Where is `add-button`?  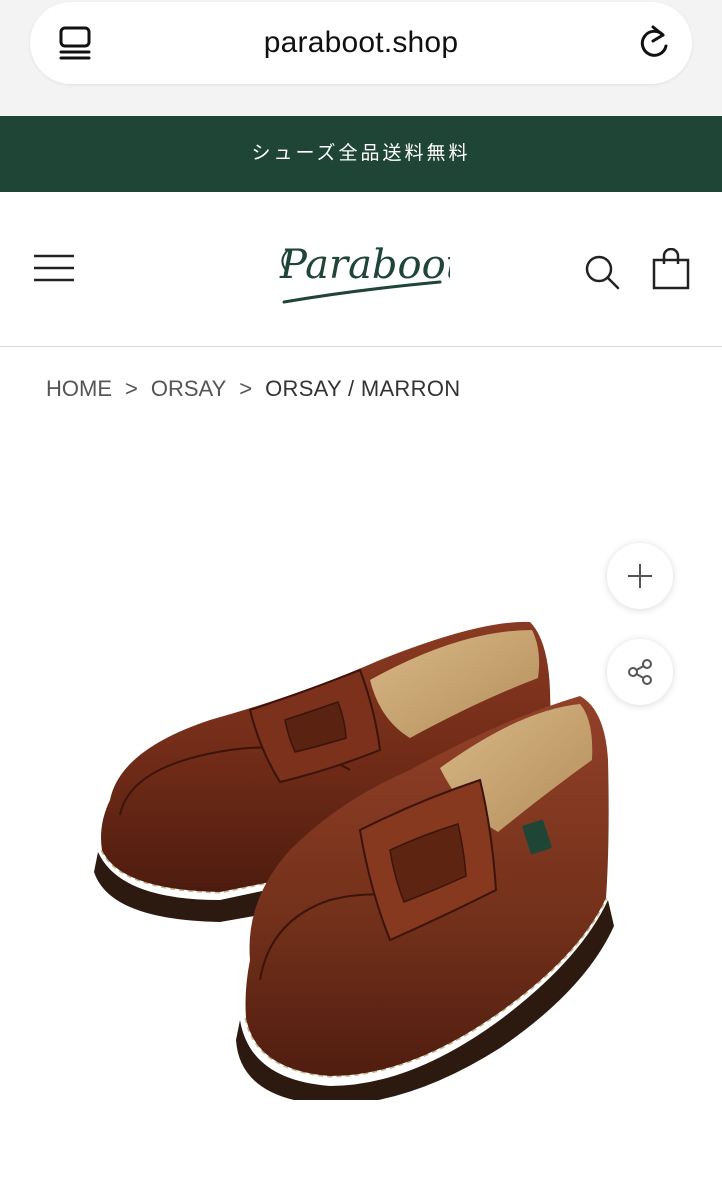
add-button is located at coordinates (640, 576).